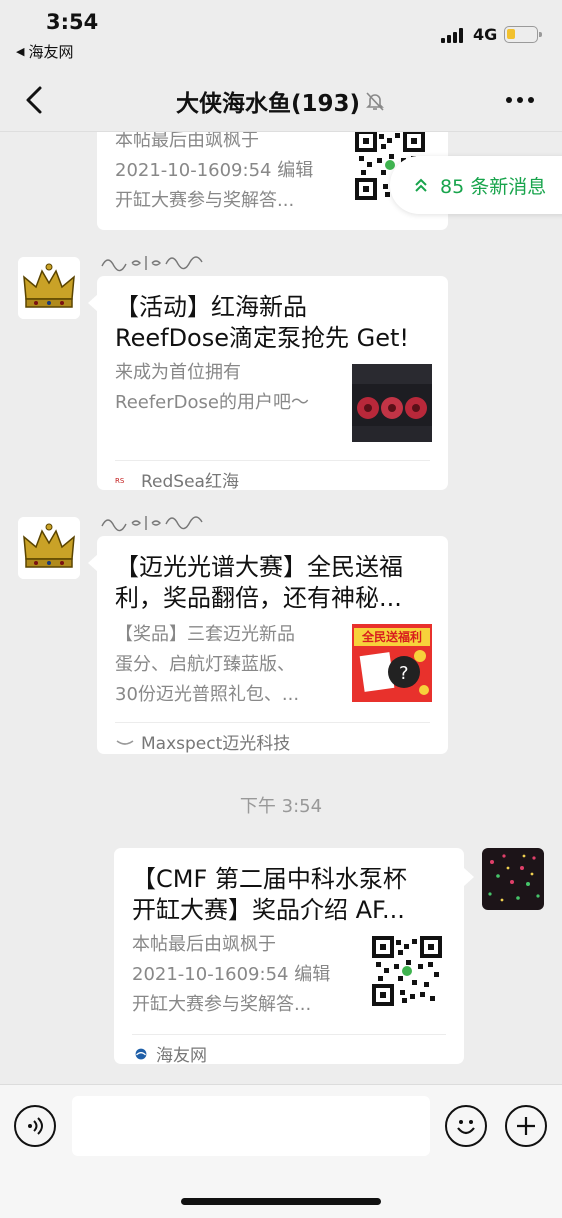 The image size is (562, 1218). What do you see at coordinates (262, 338) in the screenshot?
I see `card-title-line: ReefDose滴定泵抢先 Get!` at bounding box center [262, 338].